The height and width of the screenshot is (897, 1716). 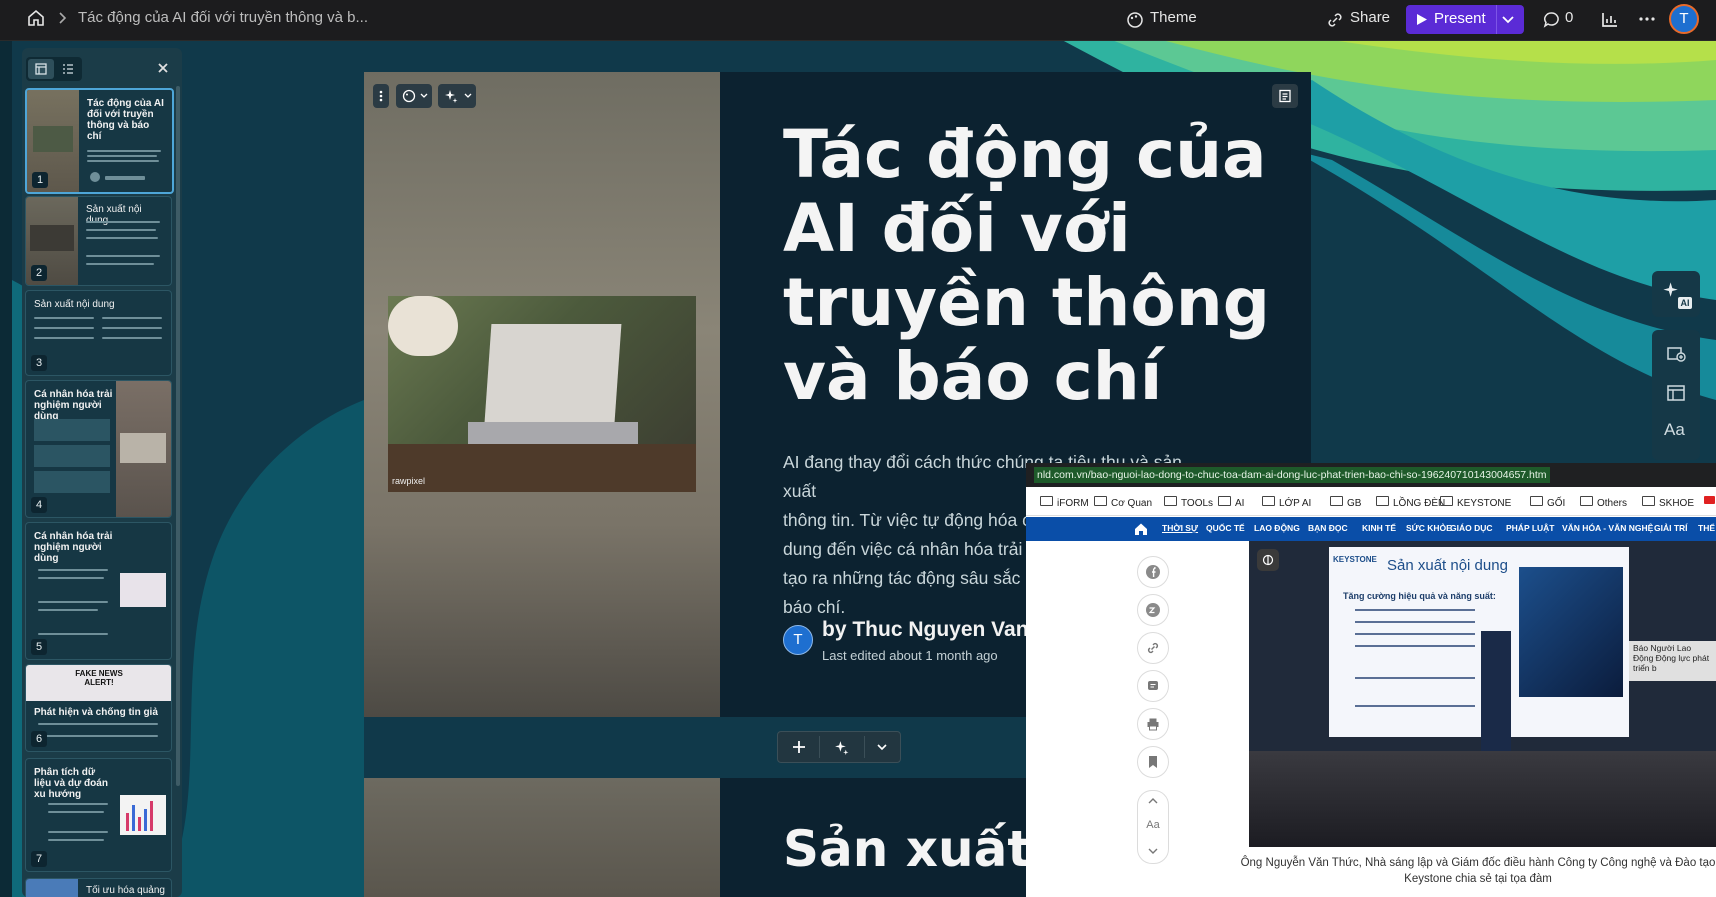 I want to click on grid-view-button, so click(x=41, y=69).